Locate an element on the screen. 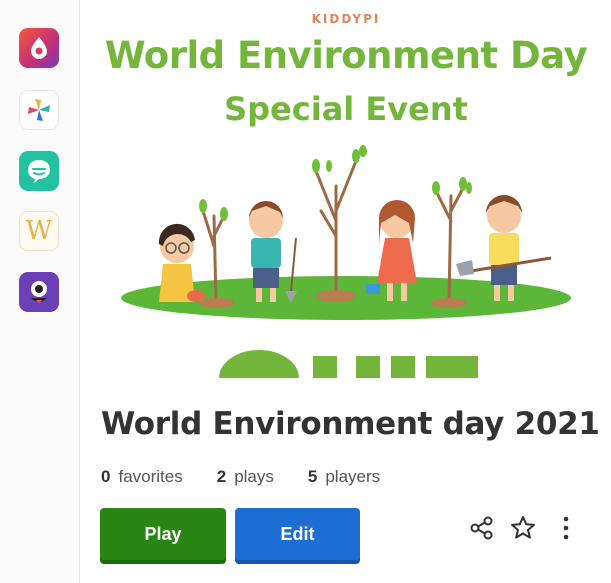  app-sidebar: W is located at coordinates (40, 291).